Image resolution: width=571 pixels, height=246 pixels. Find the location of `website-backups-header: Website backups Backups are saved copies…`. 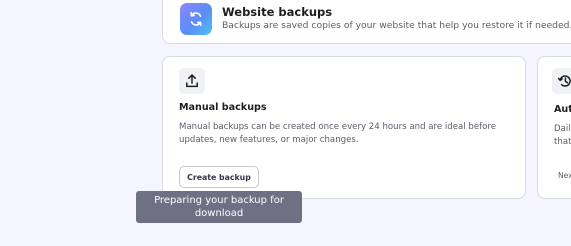

website-backups-header: Website backups Backups are saved copies… is located at coordinates (366, 22).